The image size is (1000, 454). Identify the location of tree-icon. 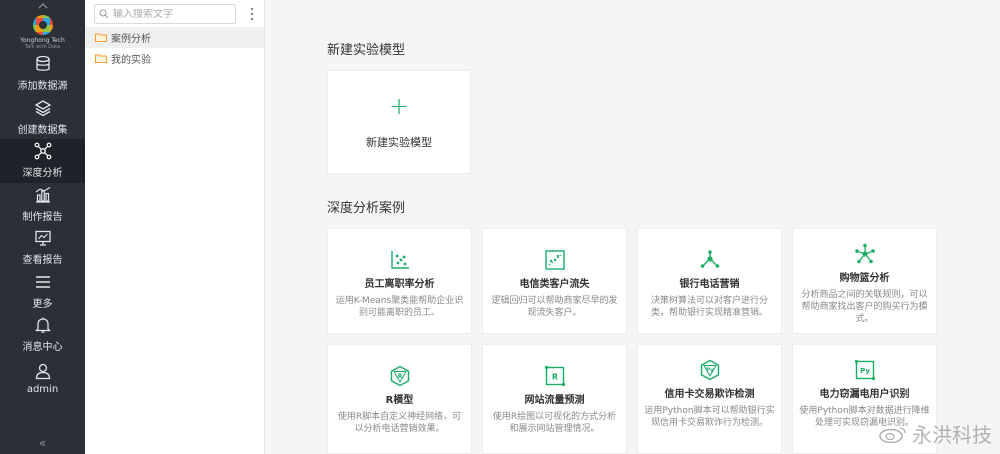
(709, 259).